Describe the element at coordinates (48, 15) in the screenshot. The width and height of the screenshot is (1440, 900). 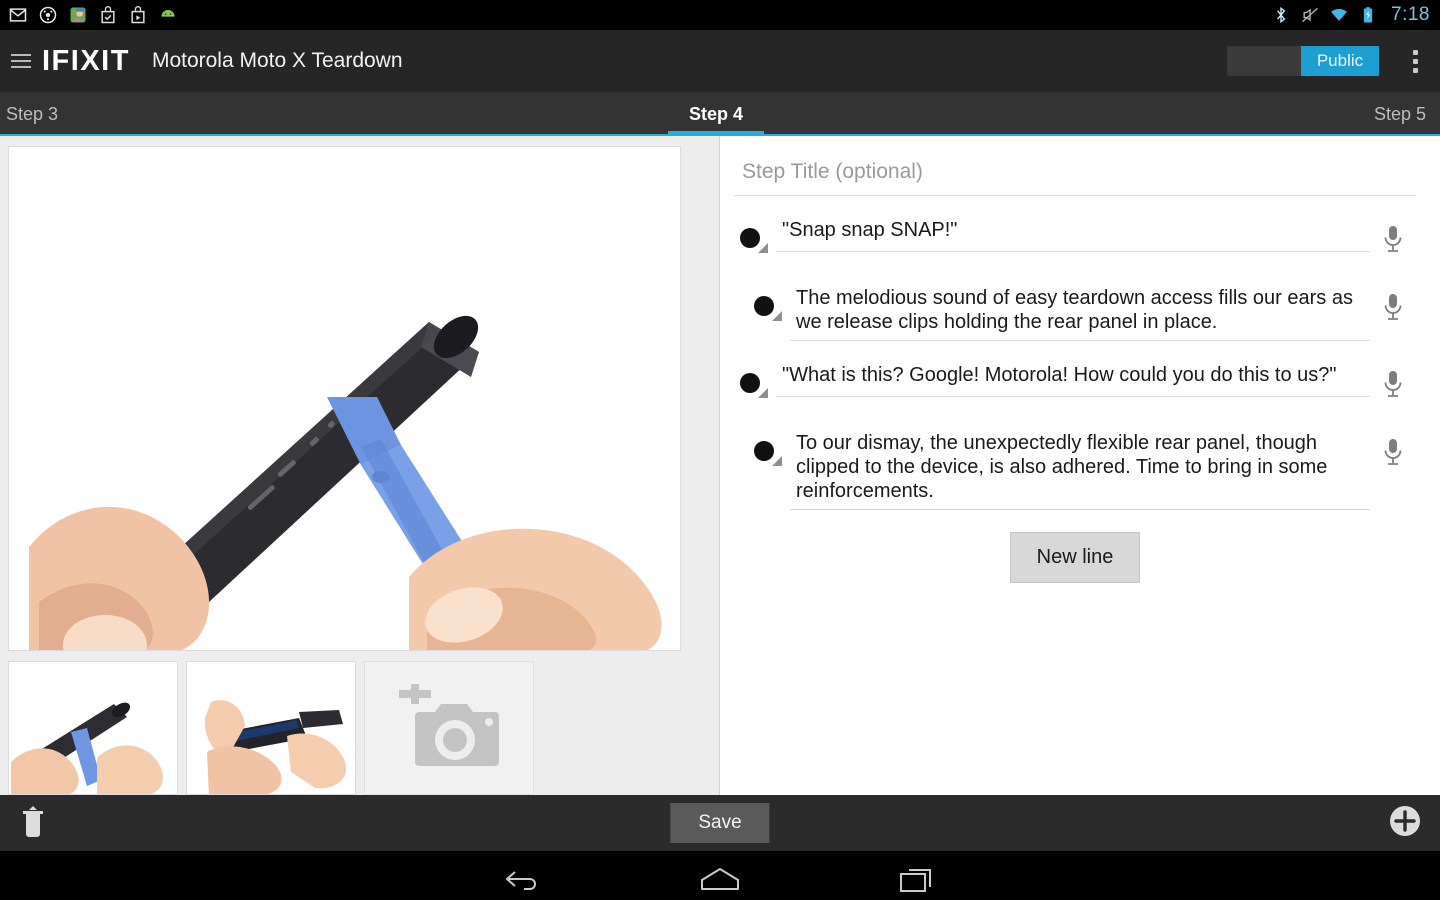
I see `disc-icon` at that location.